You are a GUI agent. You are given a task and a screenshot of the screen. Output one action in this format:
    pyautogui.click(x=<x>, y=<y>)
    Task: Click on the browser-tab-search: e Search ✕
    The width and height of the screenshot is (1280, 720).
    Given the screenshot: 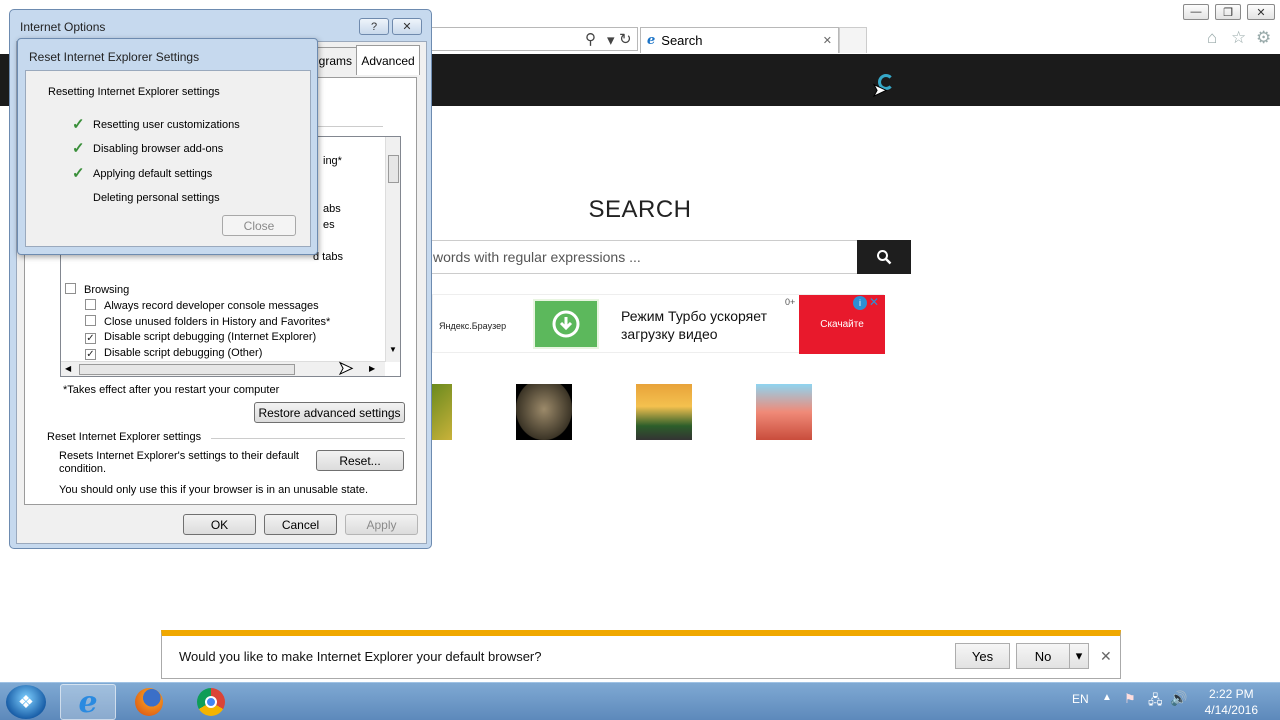 What is the action you would take?
    pyautogui.click(x=739, y=40)
    